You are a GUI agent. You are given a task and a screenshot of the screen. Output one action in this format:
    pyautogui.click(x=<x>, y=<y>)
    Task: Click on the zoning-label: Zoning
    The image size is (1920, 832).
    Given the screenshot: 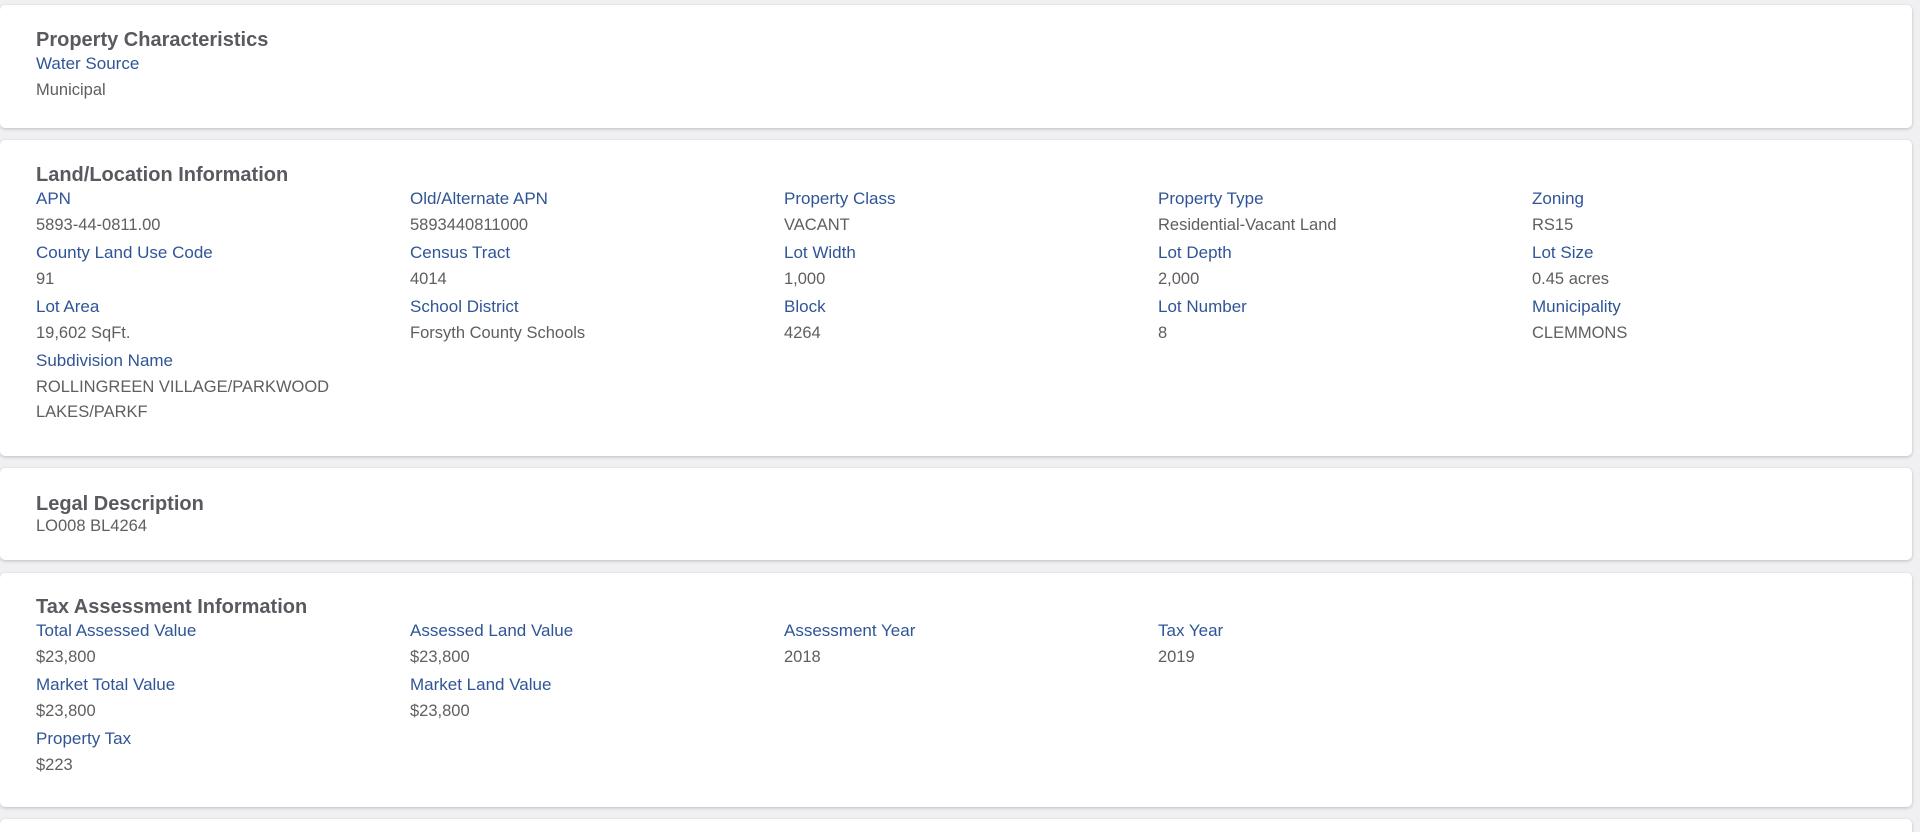 What is the action you would take?
    pyautogui.click(x=1558, y=198)
    